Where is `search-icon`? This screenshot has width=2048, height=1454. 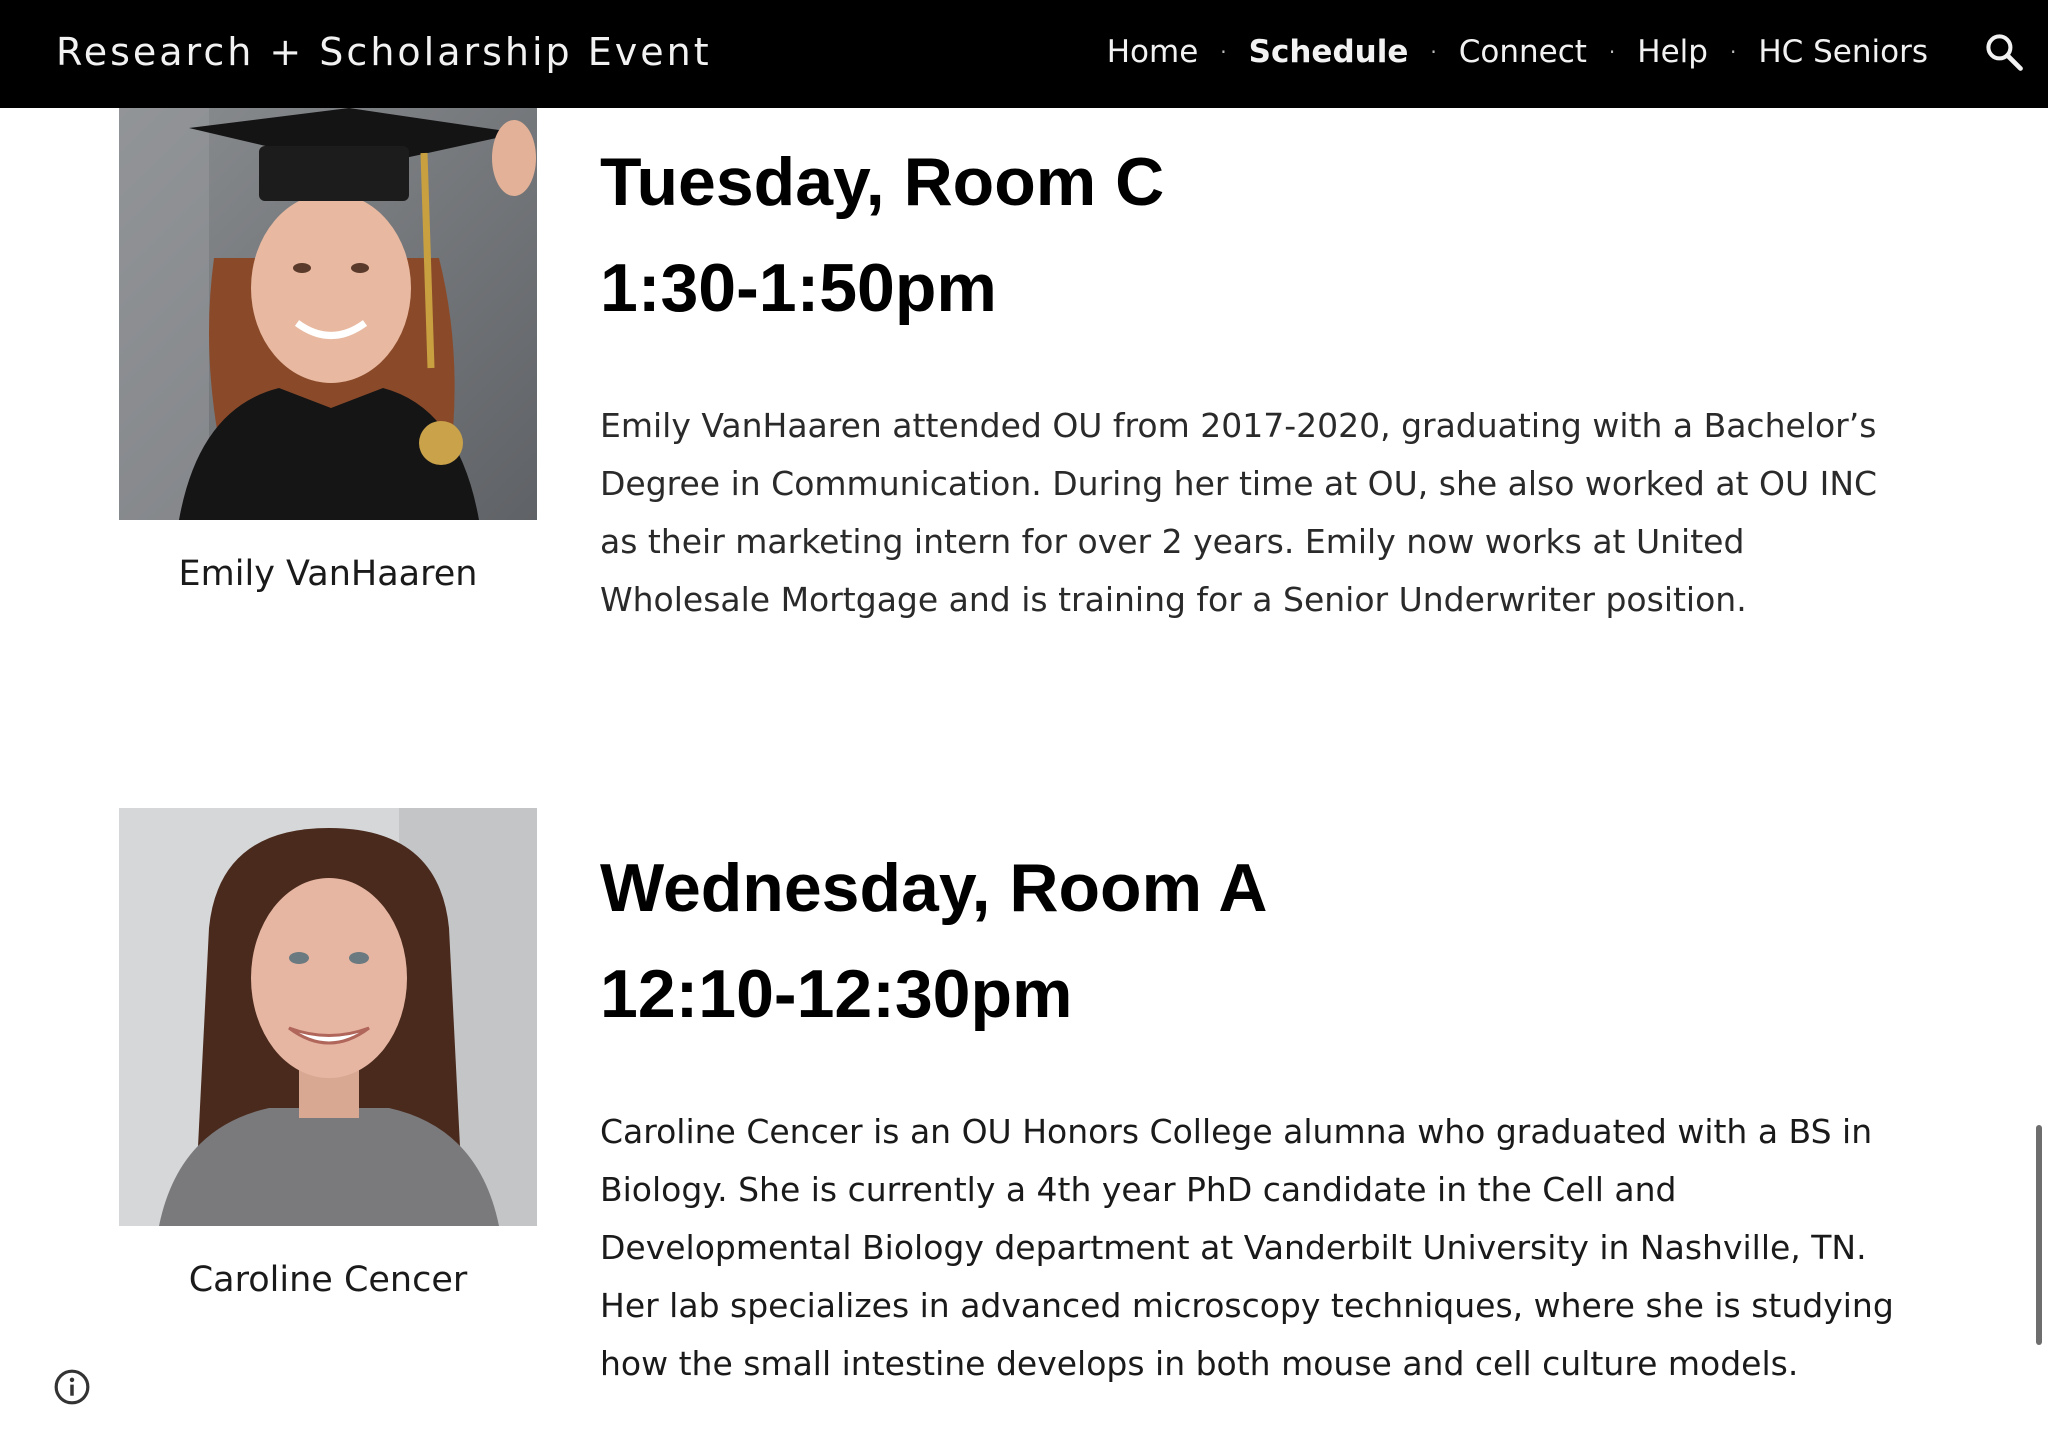 search-icon is located at coordinates (2004, 52).